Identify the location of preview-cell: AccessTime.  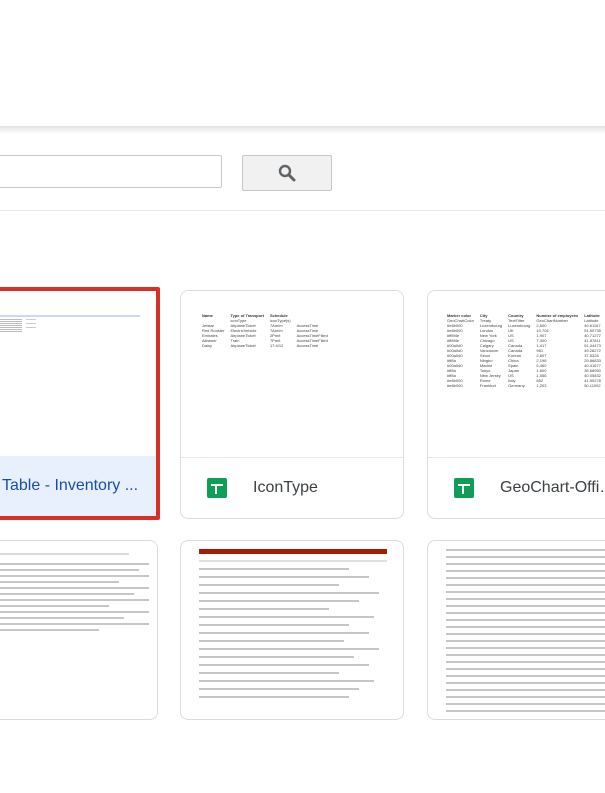
(307, 345).